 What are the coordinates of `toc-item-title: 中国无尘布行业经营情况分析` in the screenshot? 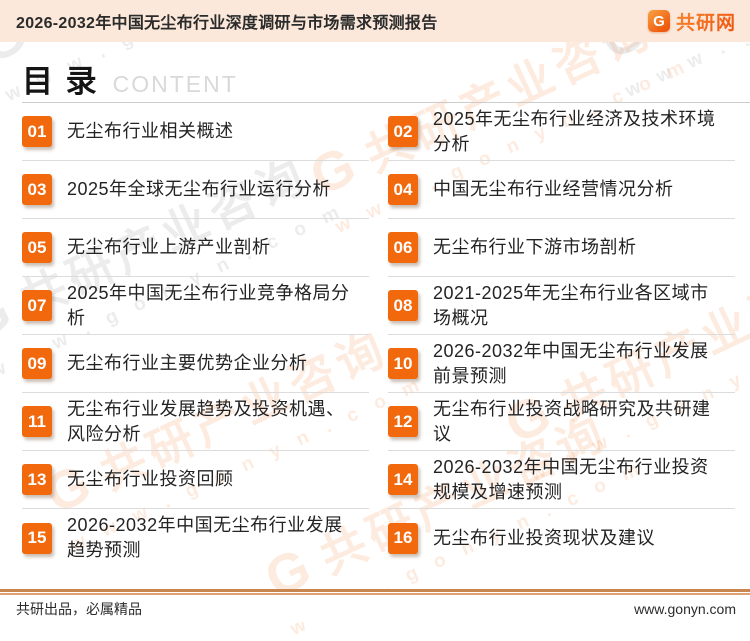 It's located at (553, 189).